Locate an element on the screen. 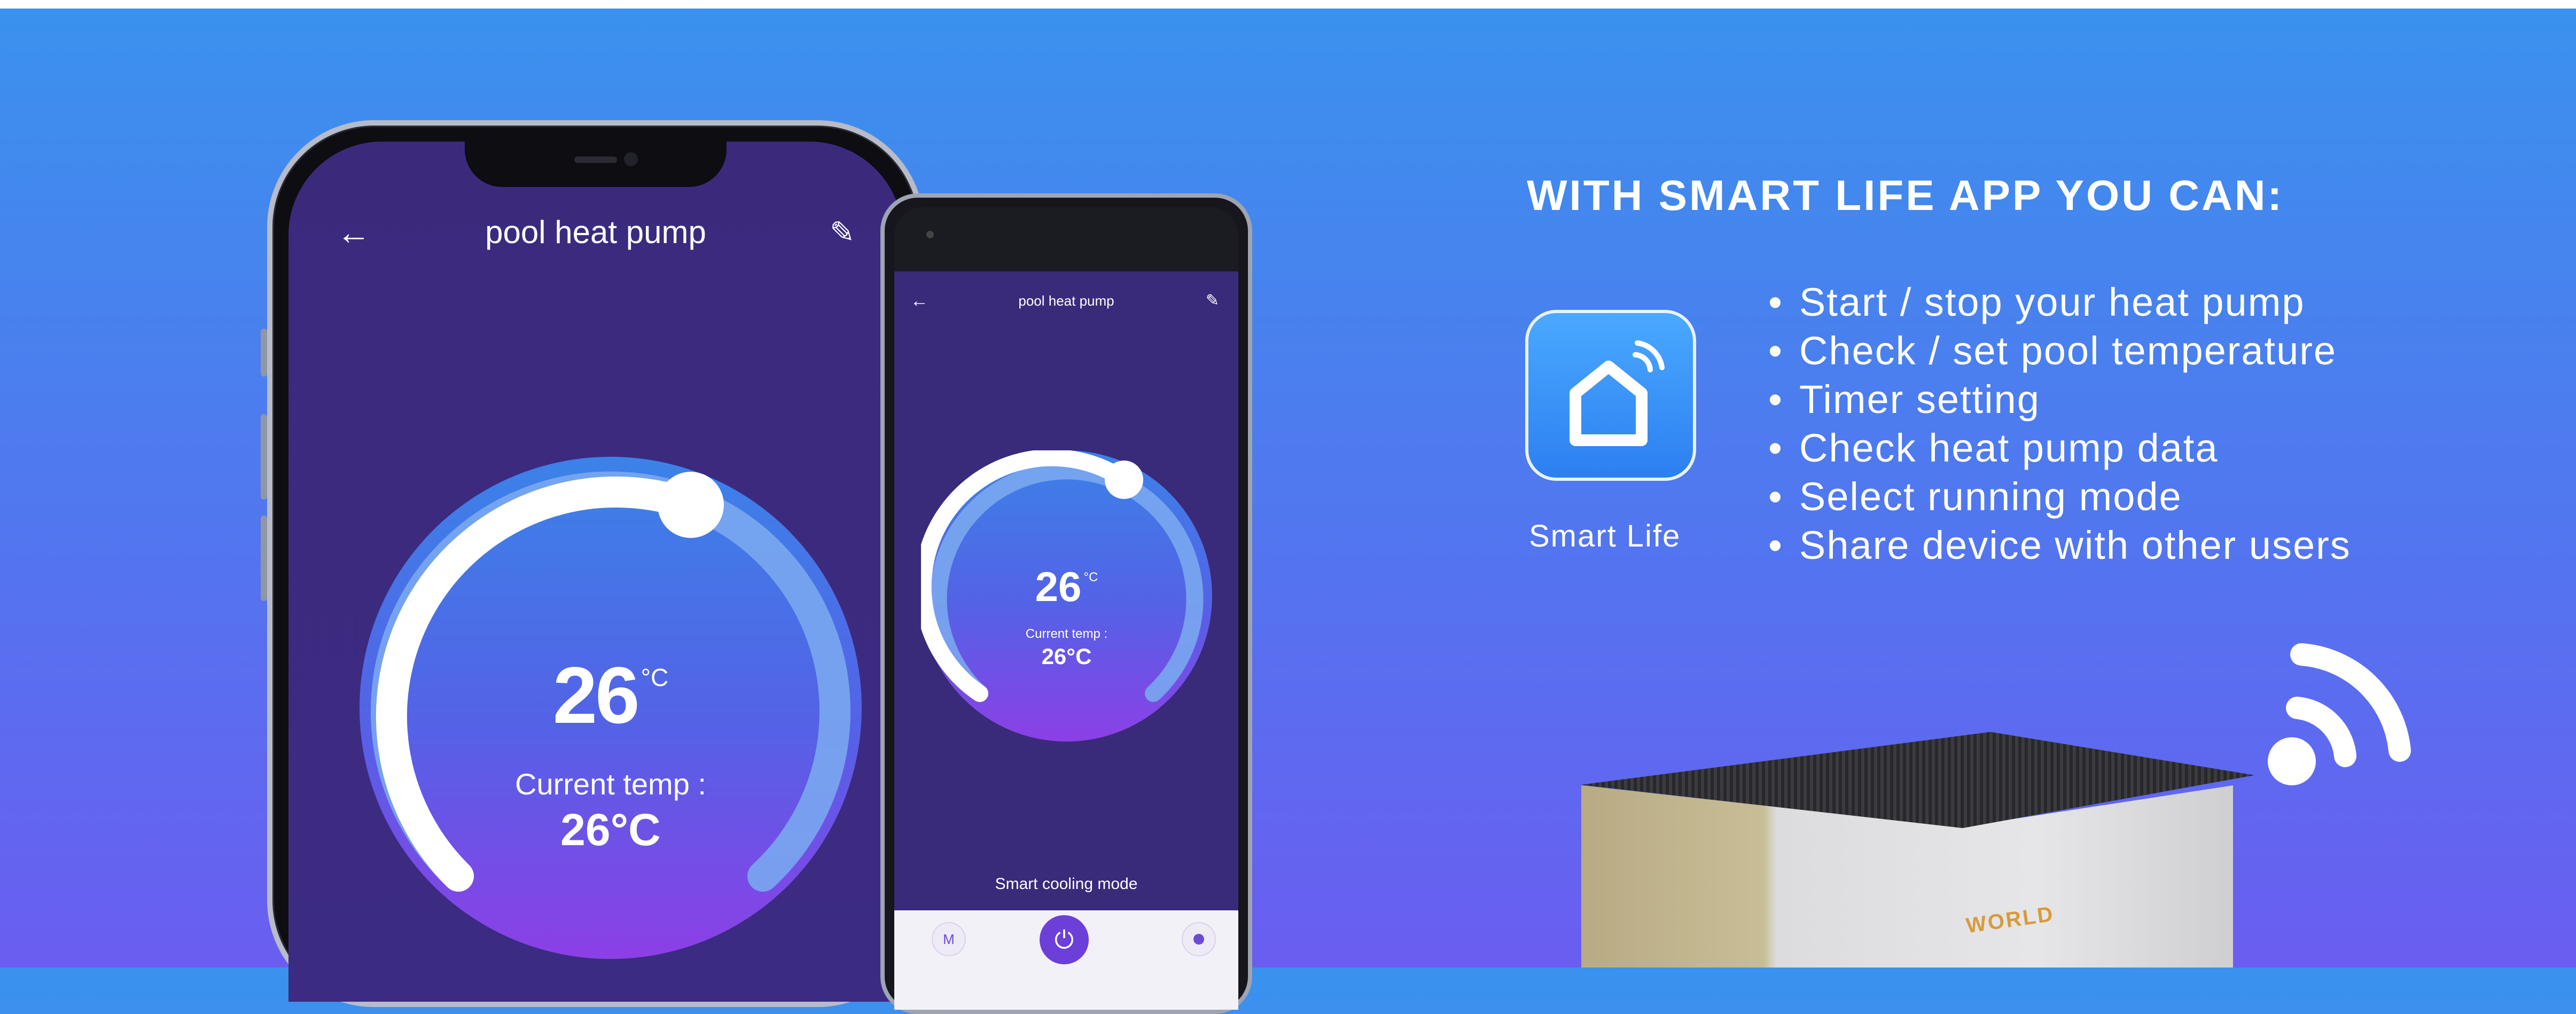 The width and height of the screenshot is (2576, 1014). volume-down-button is located at coordinates (264, 558).